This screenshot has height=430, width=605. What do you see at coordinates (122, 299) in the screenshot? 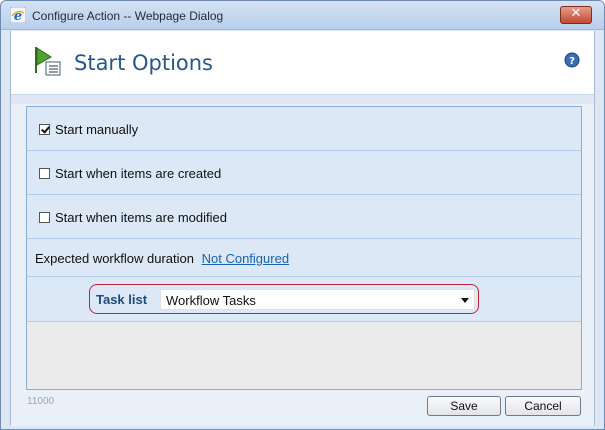
I see `task-list-label: Task list` at bounding box center [122, 299].